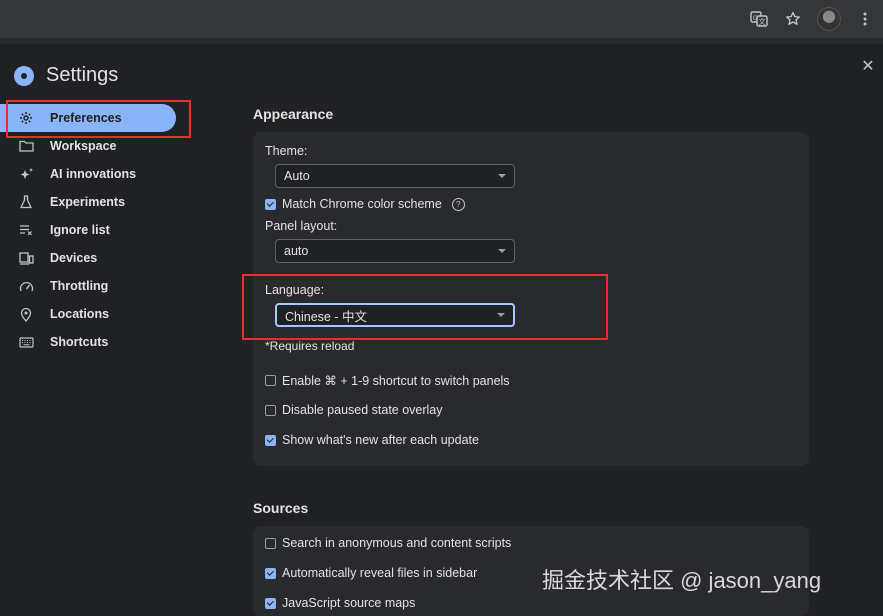  I want to click on sidebar-item-label: Devices, so click(74, 258).